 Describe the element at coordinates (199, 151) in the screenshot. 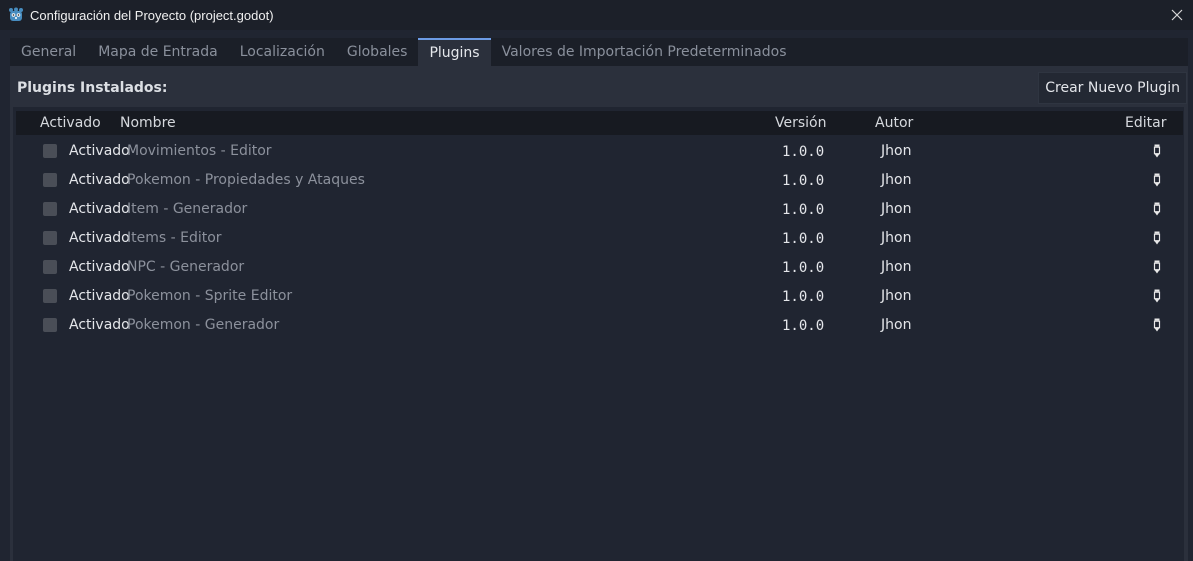

I see `plugin-name: Movimientos - Editor` at that location.